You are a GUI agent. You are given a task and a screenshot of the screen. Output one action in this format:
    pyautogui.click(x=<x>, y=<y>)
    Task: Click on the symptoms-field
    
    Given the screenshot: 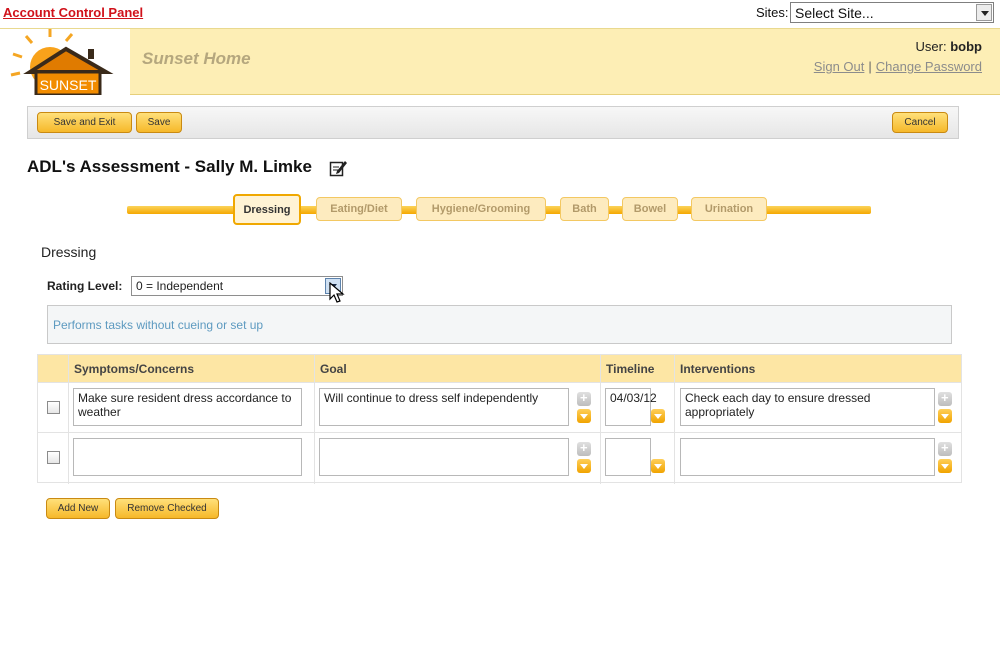 What is the action you would take?
    pyautogui.click(x=187, y=457)
    